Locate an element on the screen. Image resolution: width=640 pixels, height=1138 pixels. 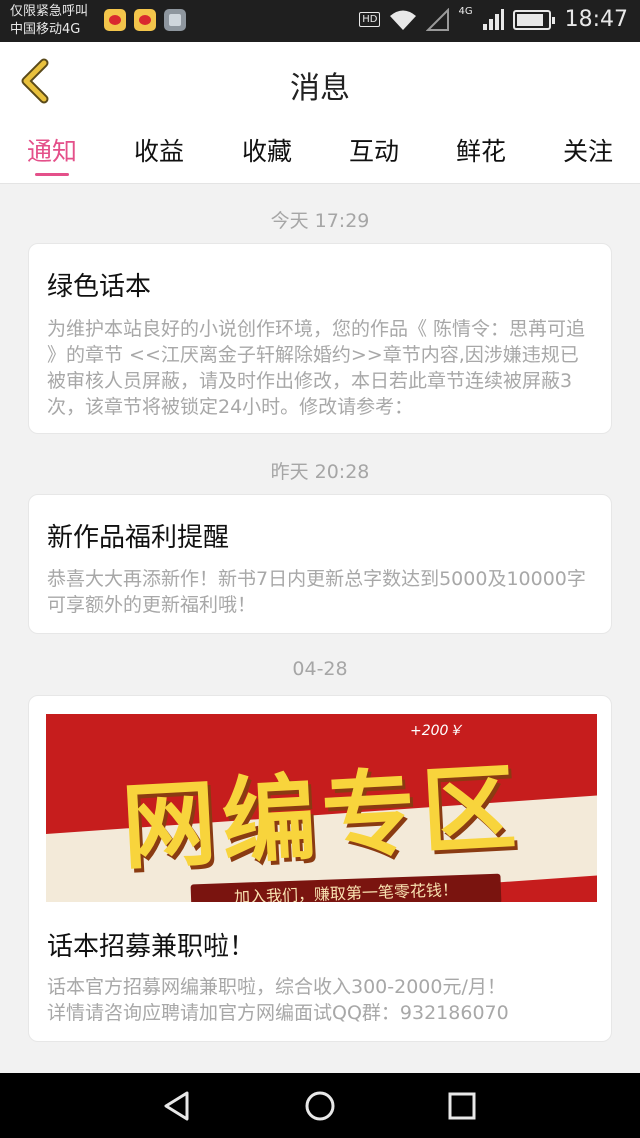
nav-recents-icon is located at coordinates (462, 1106).